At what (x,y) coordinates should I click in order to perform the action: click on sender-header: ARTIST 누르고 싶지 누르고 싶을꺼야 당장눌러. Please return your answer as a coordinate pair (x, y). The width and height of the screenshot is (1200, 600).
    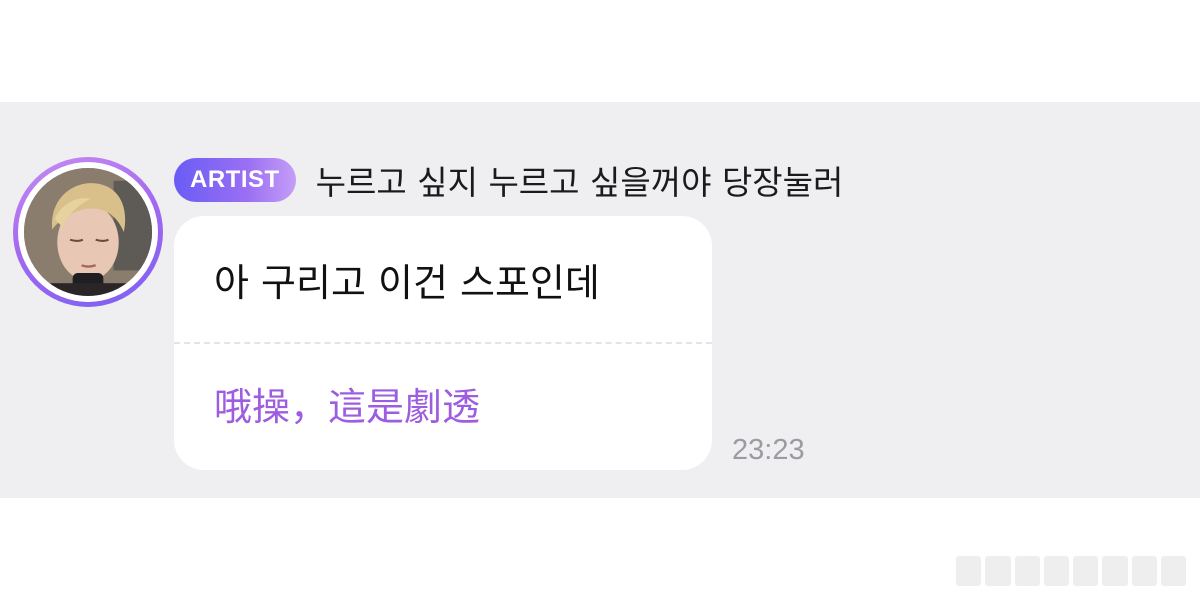
    Looking at the image, I should click on (508, 180).